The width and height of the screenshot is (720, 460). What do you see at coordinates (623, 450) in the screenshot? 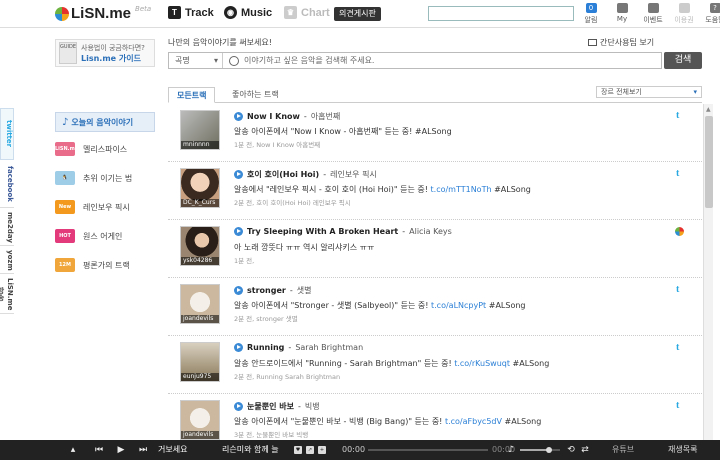
I see `youtube-link: 유튜브` at bounding box center [623, 450].